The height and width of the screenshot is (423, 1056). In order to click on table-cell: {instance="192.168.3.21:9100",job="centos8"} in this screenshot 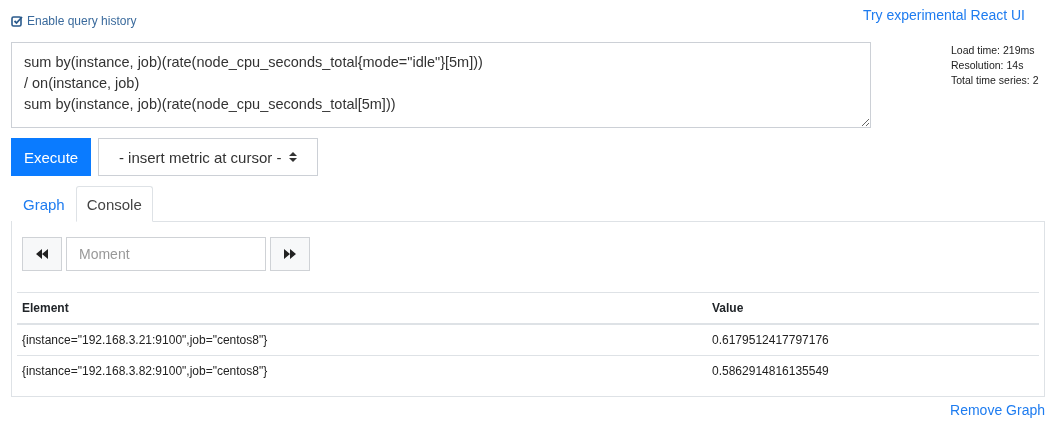, I will do `click(362, 340)`.